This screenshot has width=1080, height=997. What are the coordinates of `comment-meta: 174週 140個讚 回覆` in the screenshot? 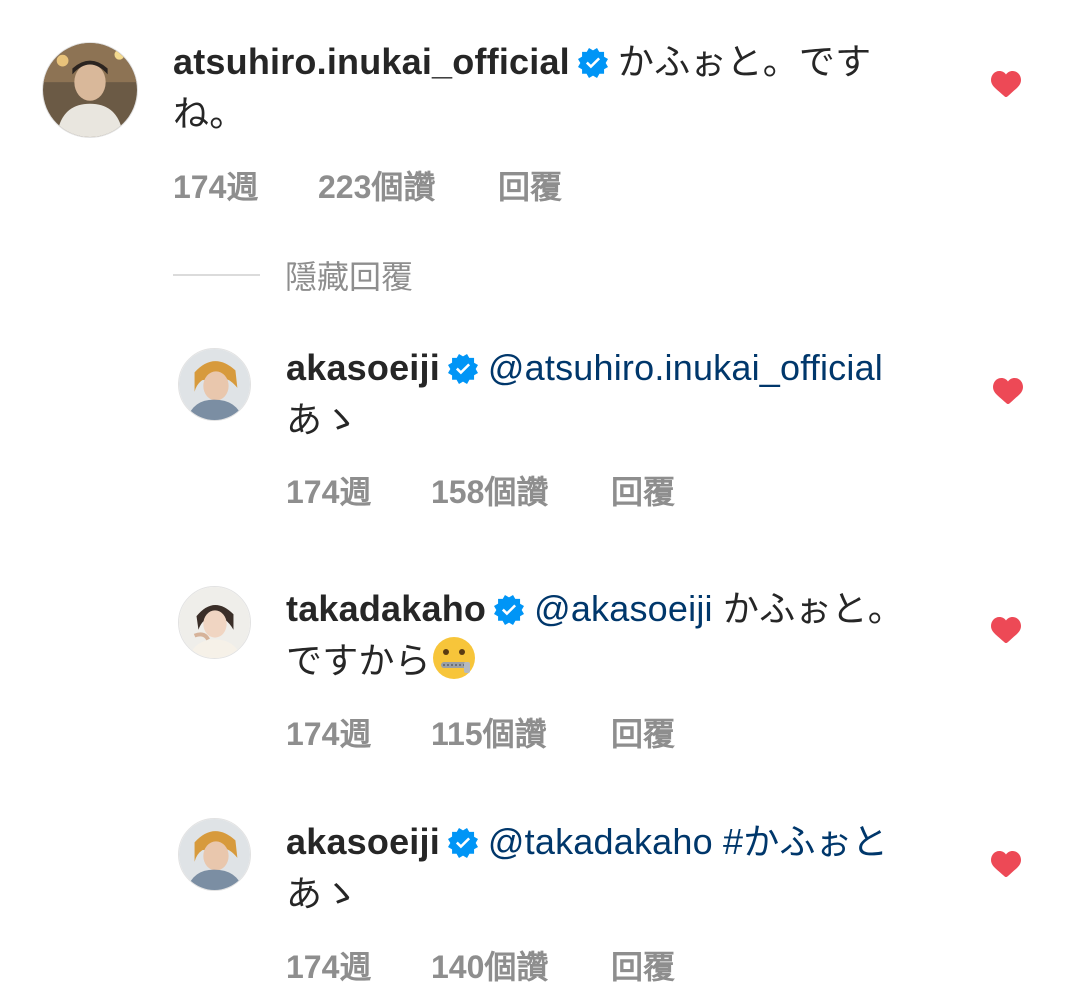 It's located at (480, 965).